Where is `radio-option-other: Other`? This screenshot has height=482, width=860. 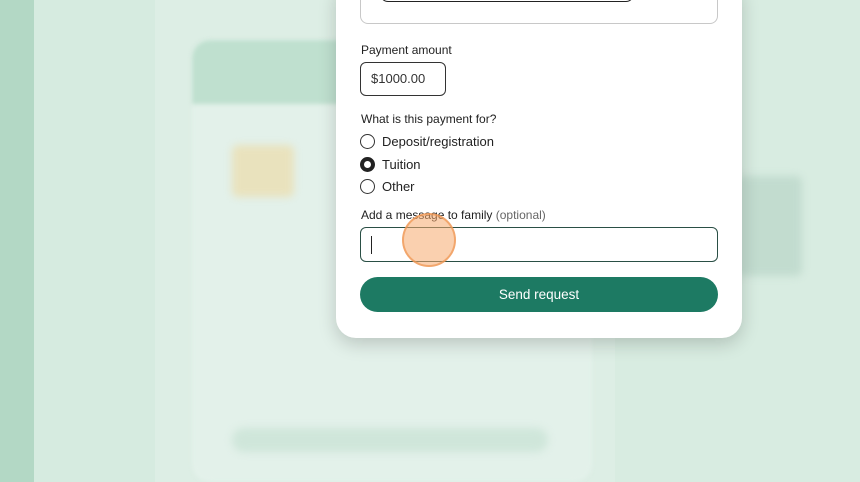 radio-option-other: Other is located at coordinates (387, 186).